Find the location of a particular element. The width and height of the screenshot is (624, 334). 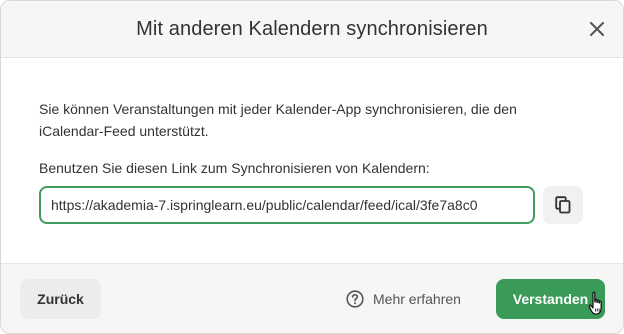

ical-link-input is located at coordinates (287, 205).